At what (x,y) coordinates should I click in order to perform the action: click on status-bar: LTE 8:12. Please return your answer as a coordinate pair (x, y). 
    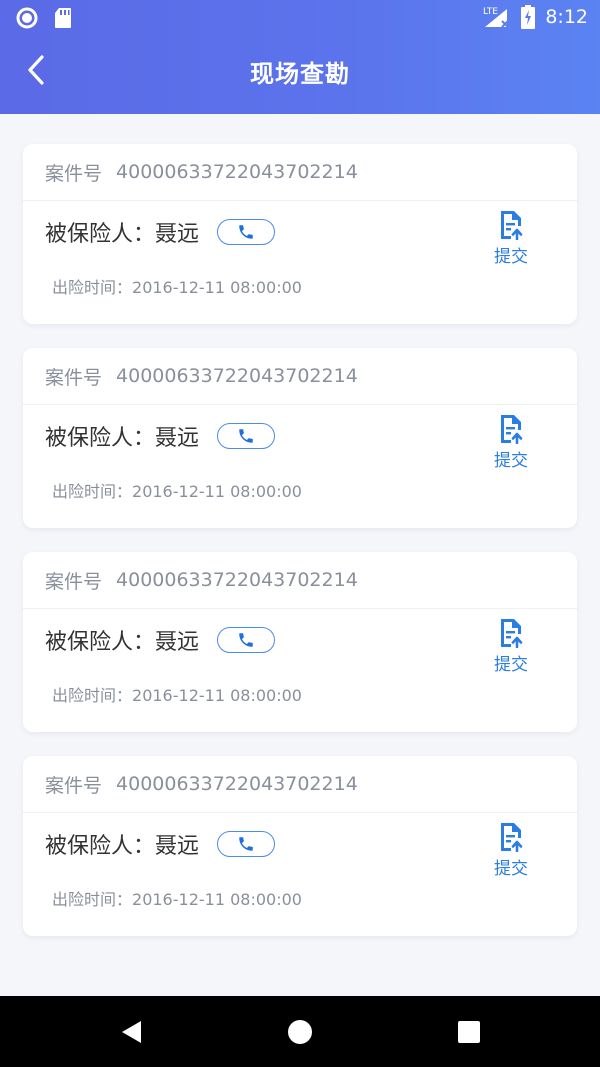
    Looking at the image, I should click on (300, 18).